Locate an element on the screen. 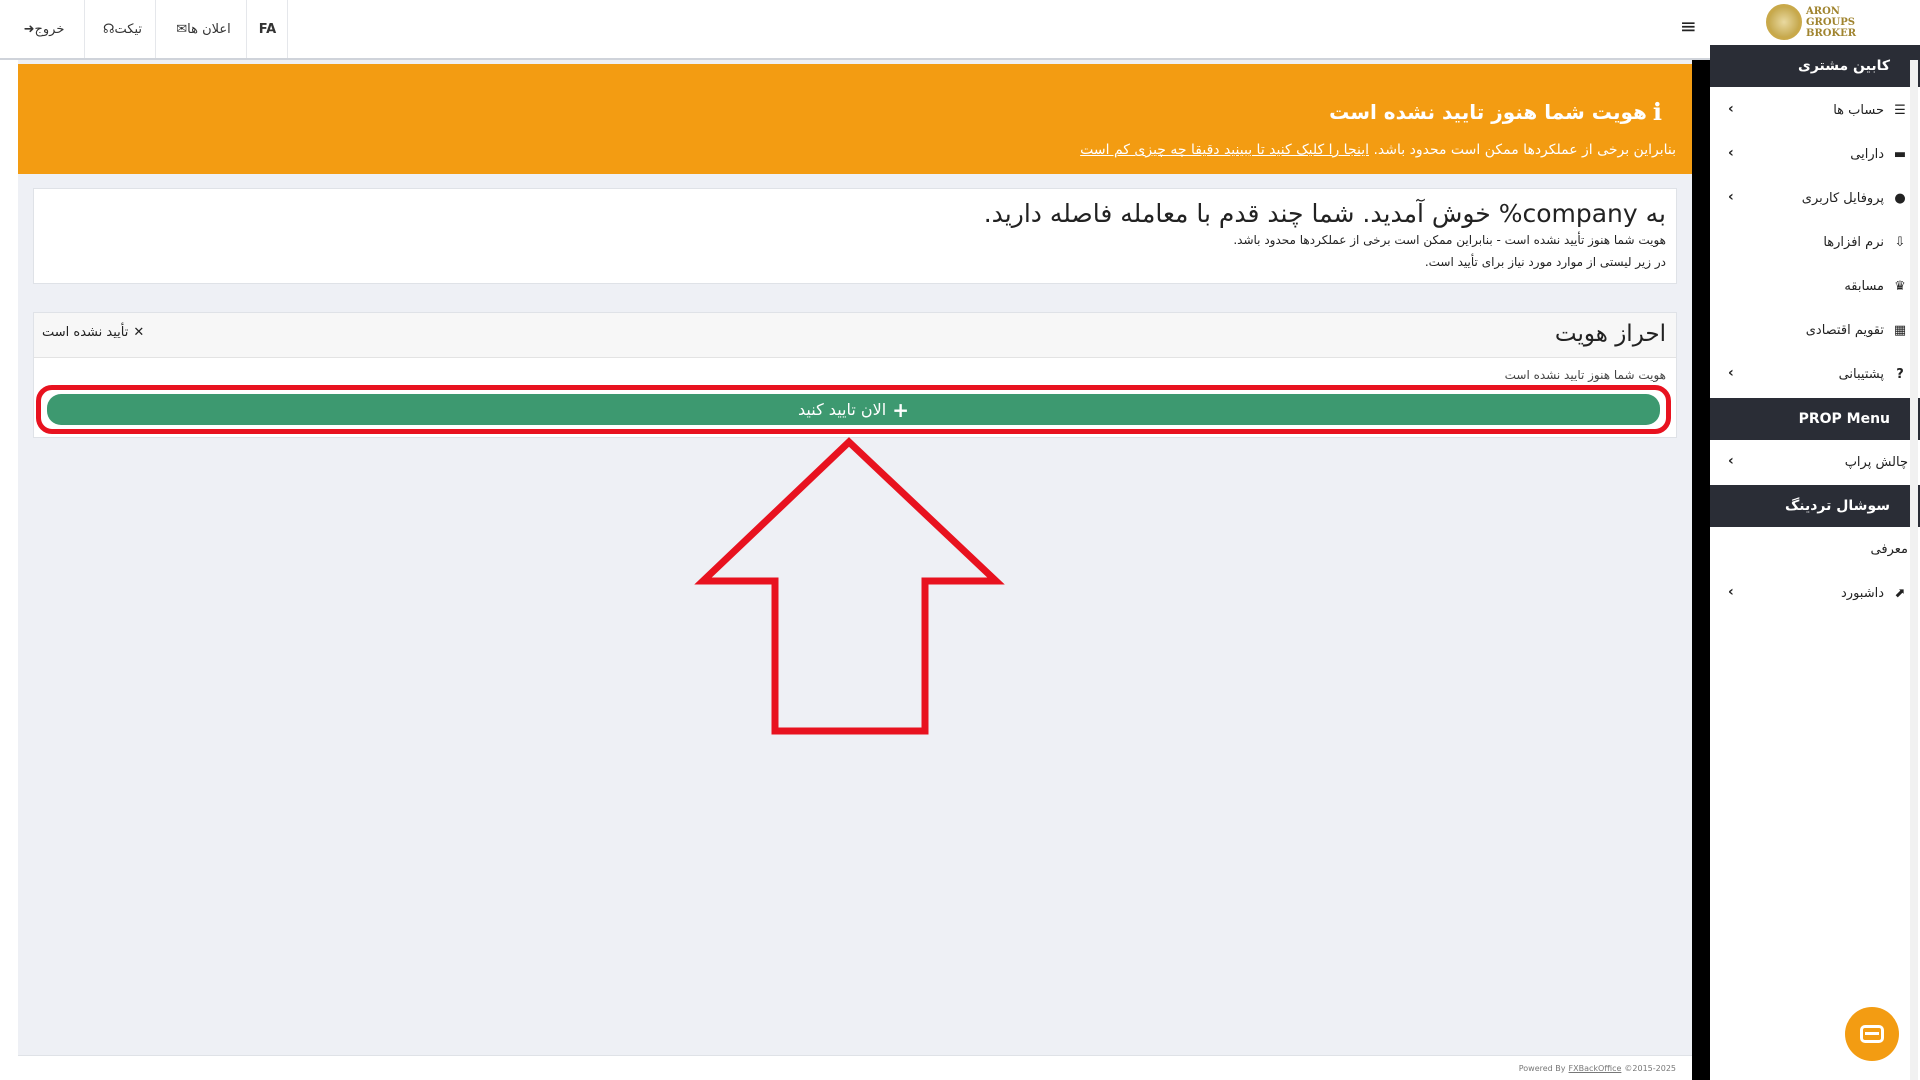  card-title: احراز هویت is located at coordinates (1610, 334).